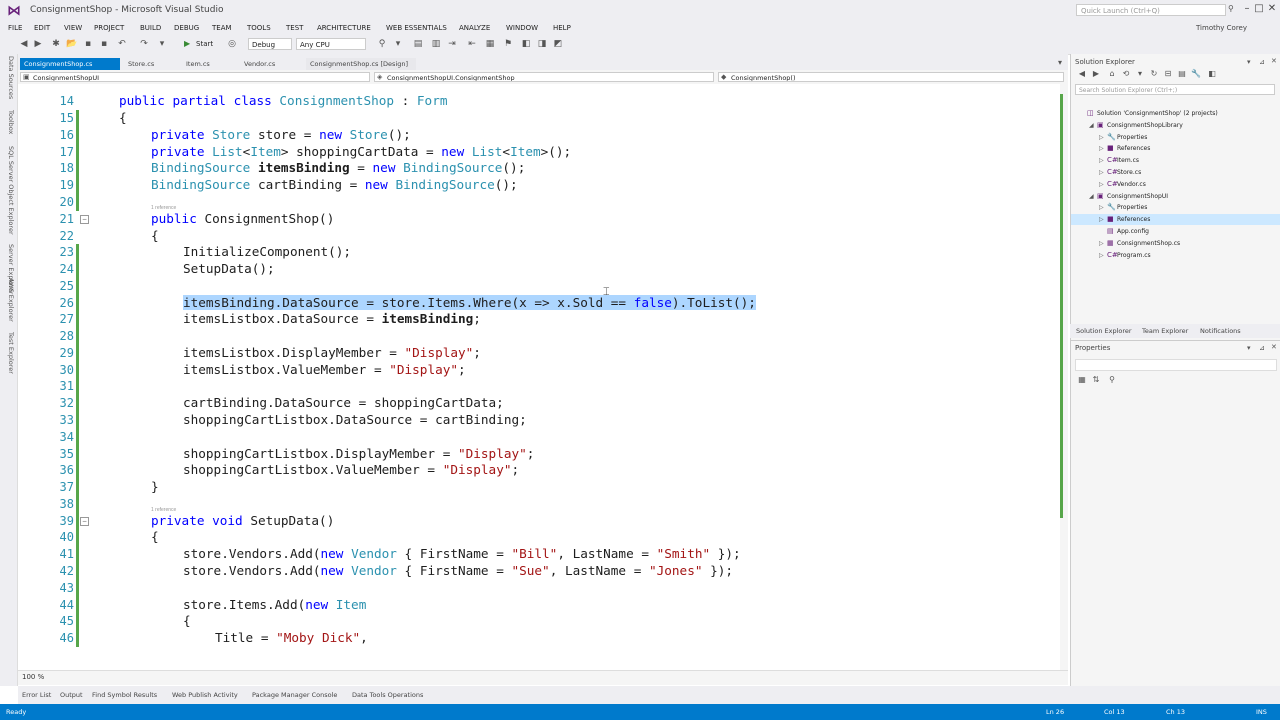 This screenshot has height=720, width=1280. What do you see at coordinates (294, 28) in the screenshot?
I see `menu-test: TEST` at bounding box center [294, 28].